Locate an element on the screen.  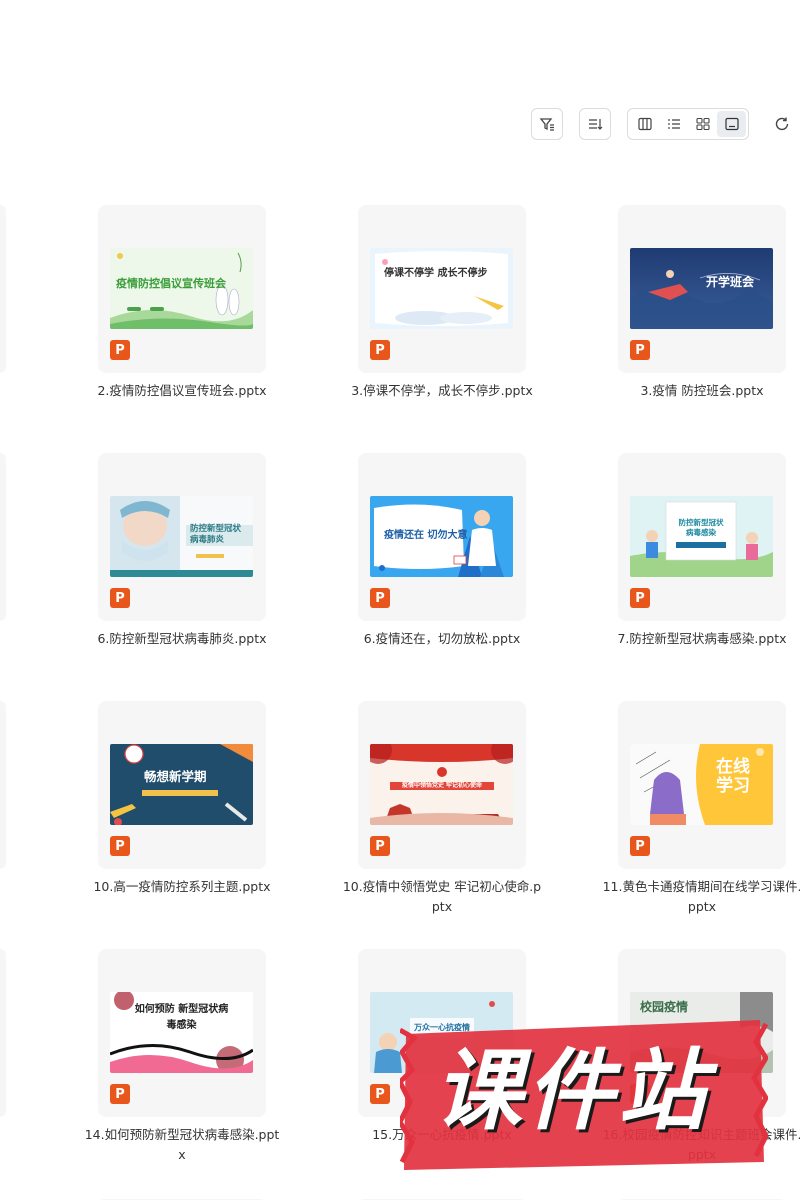
file-card: 开学班会 P is located at coordinates (702, 289).